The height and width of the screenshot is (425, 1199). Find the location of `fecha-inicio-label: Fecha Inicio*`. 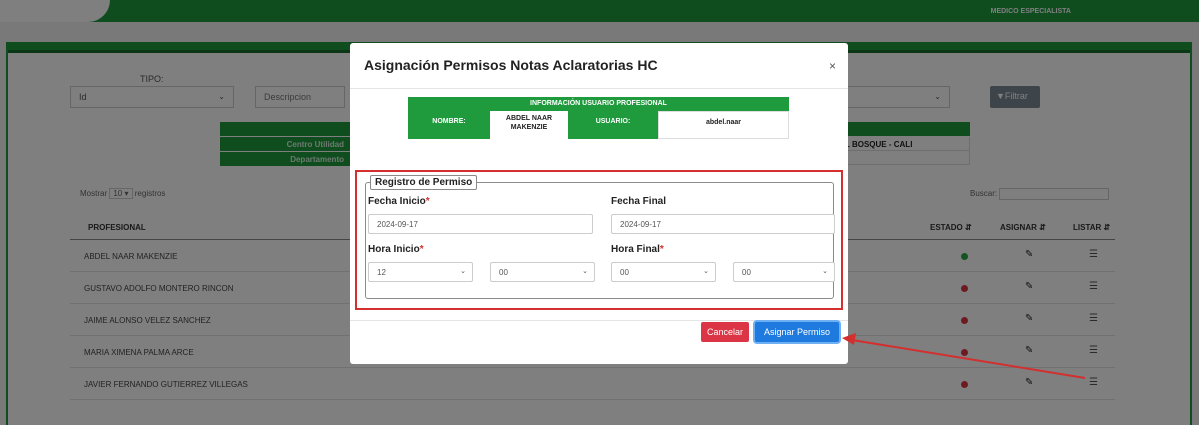

fecha-inicio-label: Fecha Inicio* is located at coordinates (399, 201).